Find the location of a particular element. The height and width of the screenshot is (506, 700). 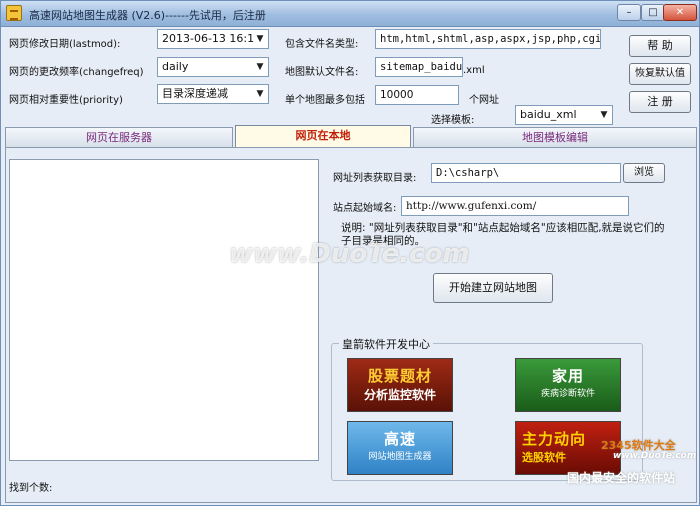

start-domain-label: 站点起始域名: is located at coordinates (365, 208).